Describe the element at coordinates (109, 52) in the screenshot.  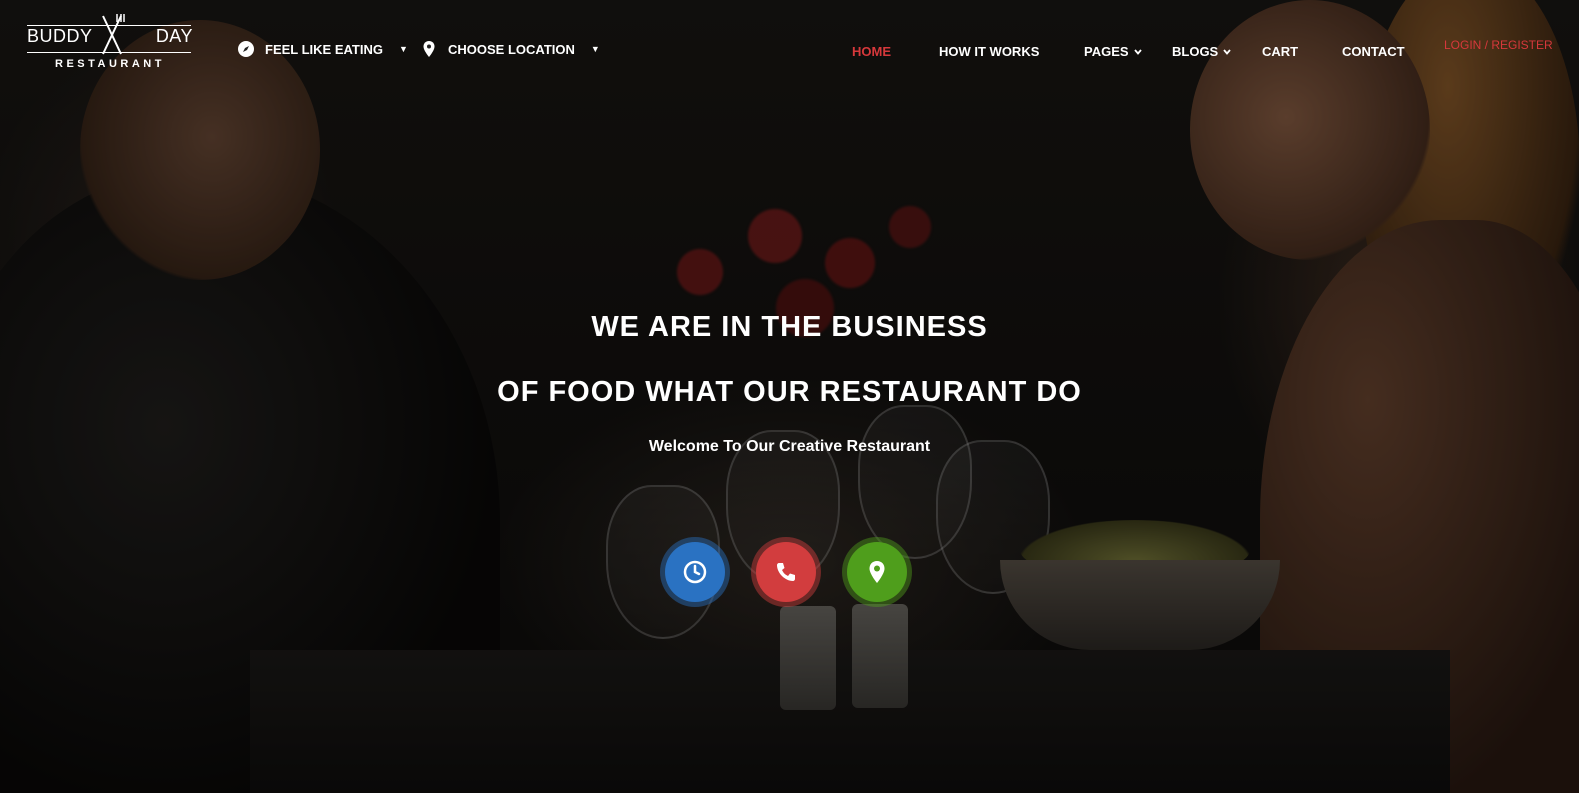
I see `logo-bottom-line` at that location.